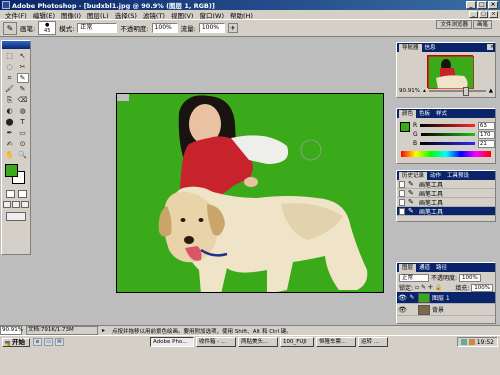 This screenshot has width=500, height=375. Describe the element at coordinates (441, 114) in the screenshot. I see `tab-styles: 样式` at that location.